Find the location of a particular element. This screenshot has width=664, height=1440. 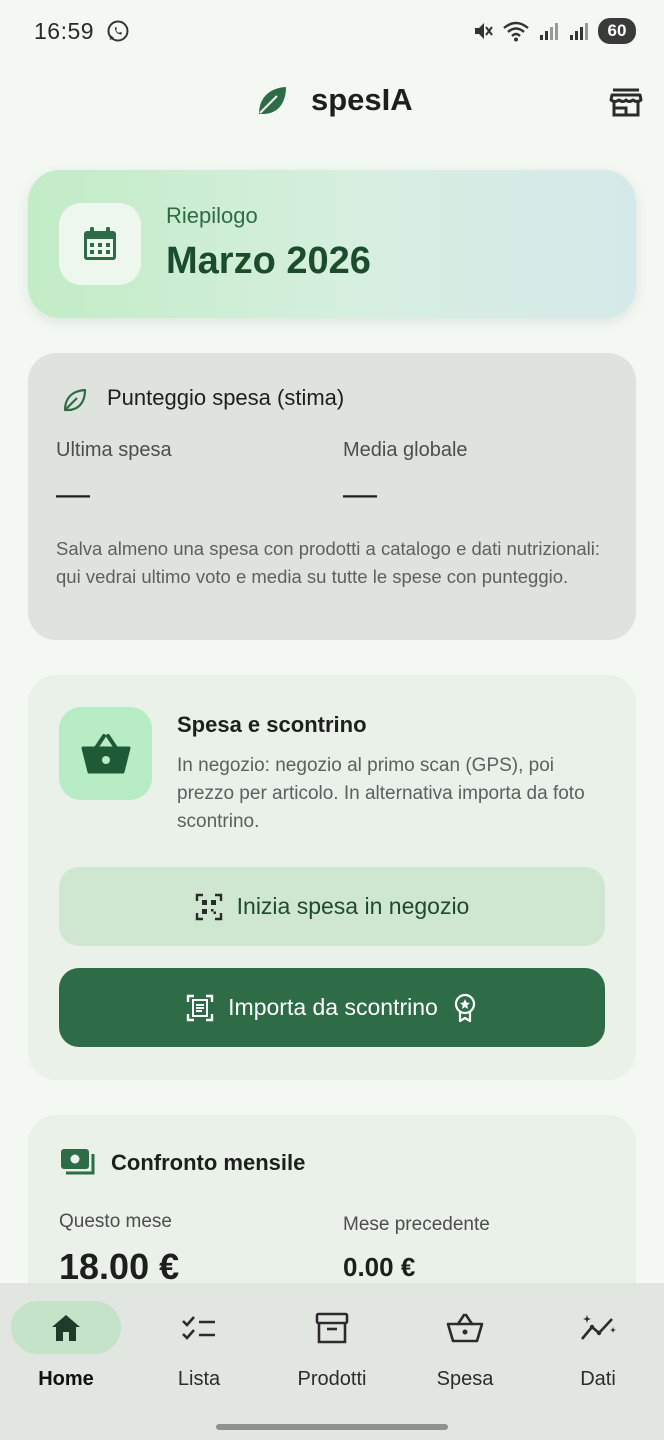

nav-spesa-label: Spesa is located at coordinates (465, 1379).